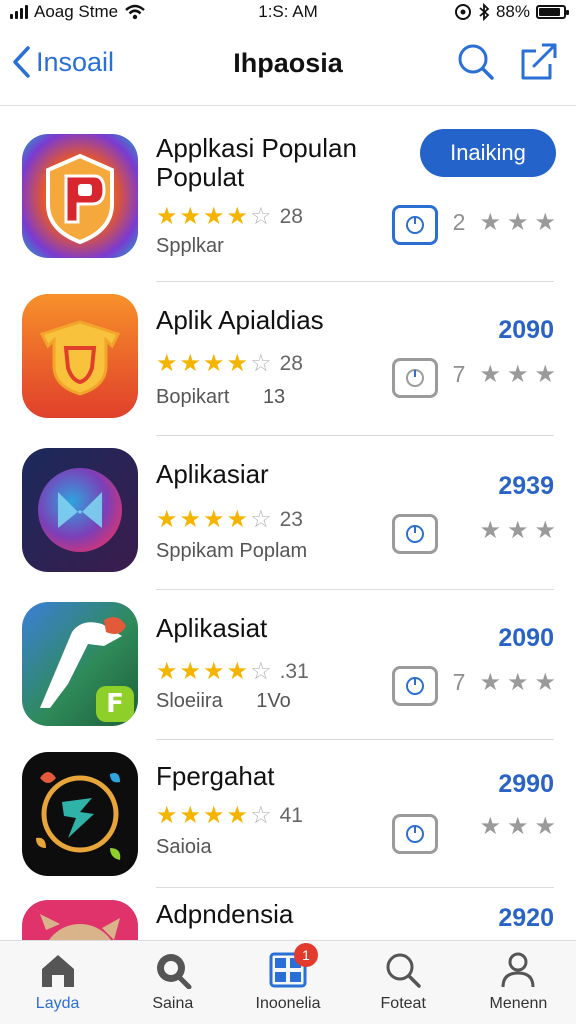  I want to click on rating-count: .31, so click(294, 671).